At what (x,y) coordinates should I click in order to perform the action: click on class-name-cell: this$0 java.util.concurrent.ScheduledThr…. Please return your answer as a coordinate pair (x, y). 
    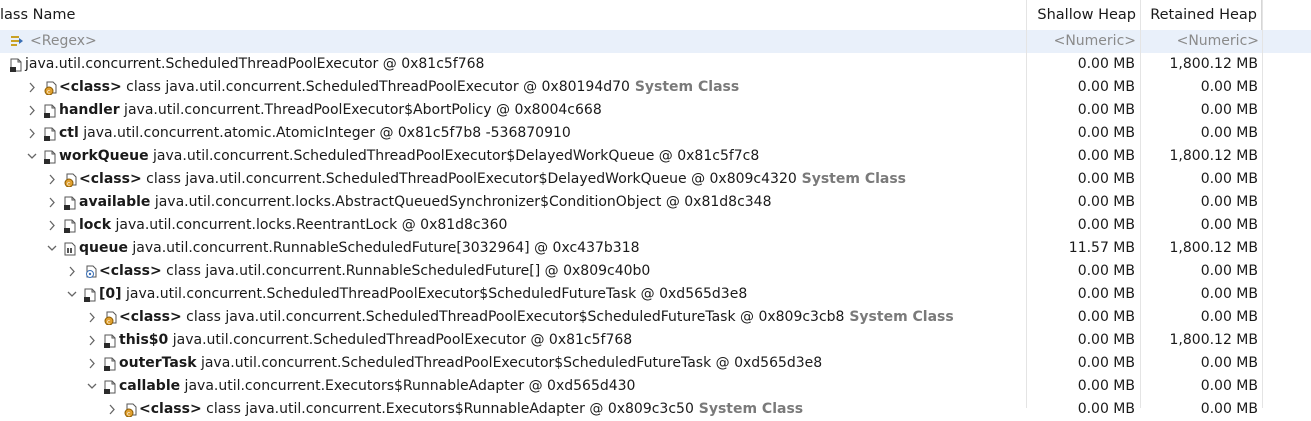
    Looking at the image, I should click on (512, 340).